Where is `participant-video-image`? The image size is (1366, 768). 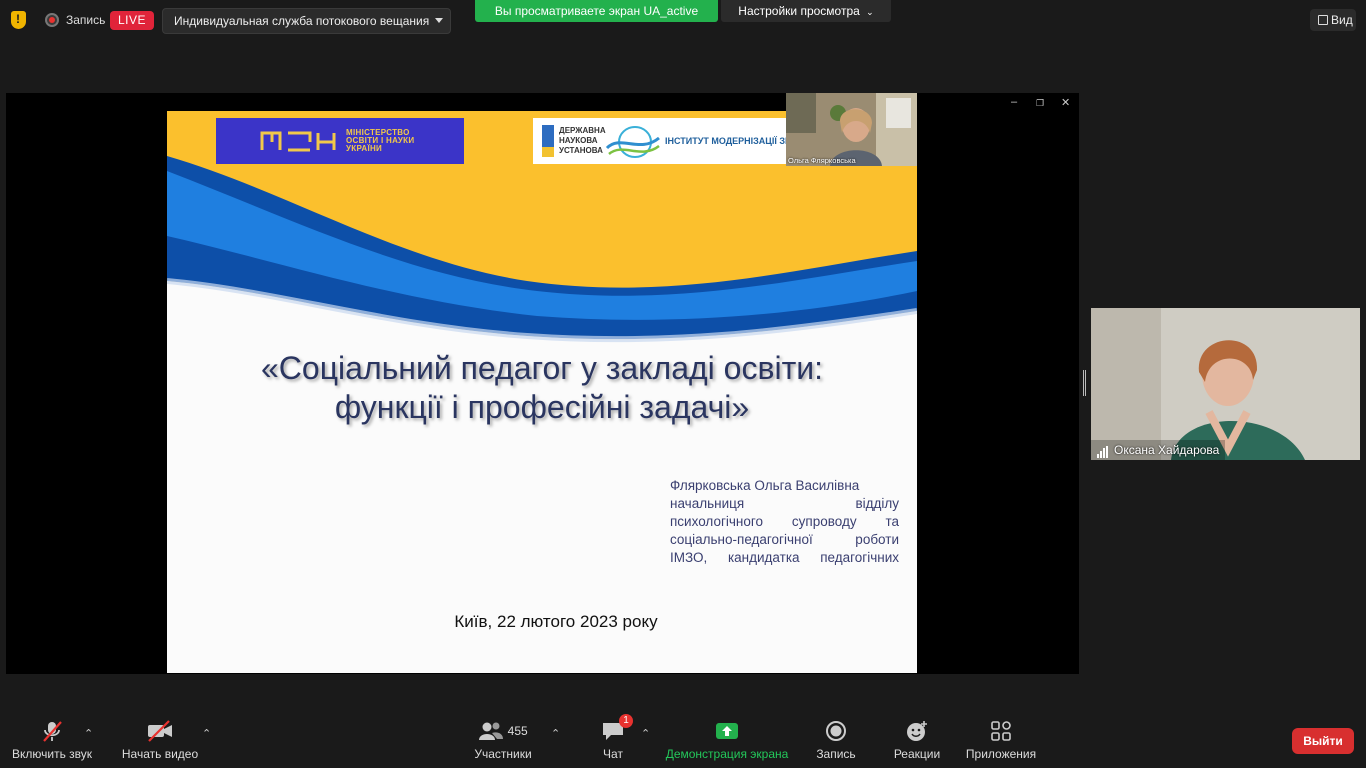 participant-video-image is located at coordinates (1225, 384).